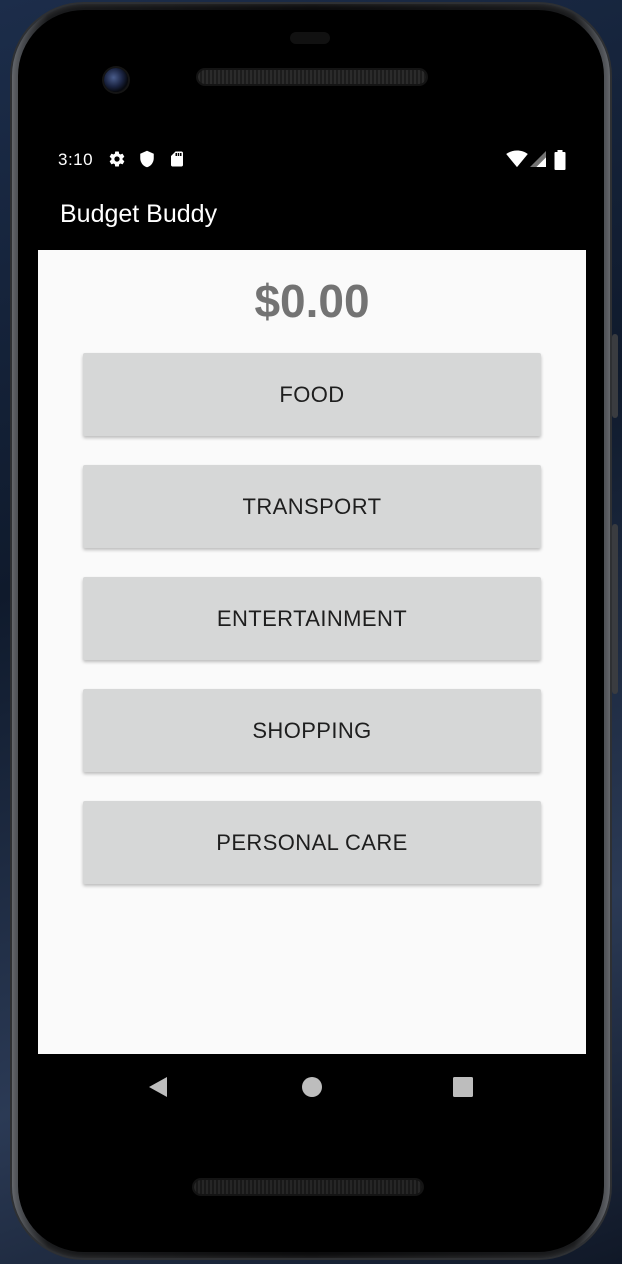 The width and height of the screenshot is (622, 1264). Describe the element at coordinates (117, 159) in the screenshot. I see `gear-icon` at that location.